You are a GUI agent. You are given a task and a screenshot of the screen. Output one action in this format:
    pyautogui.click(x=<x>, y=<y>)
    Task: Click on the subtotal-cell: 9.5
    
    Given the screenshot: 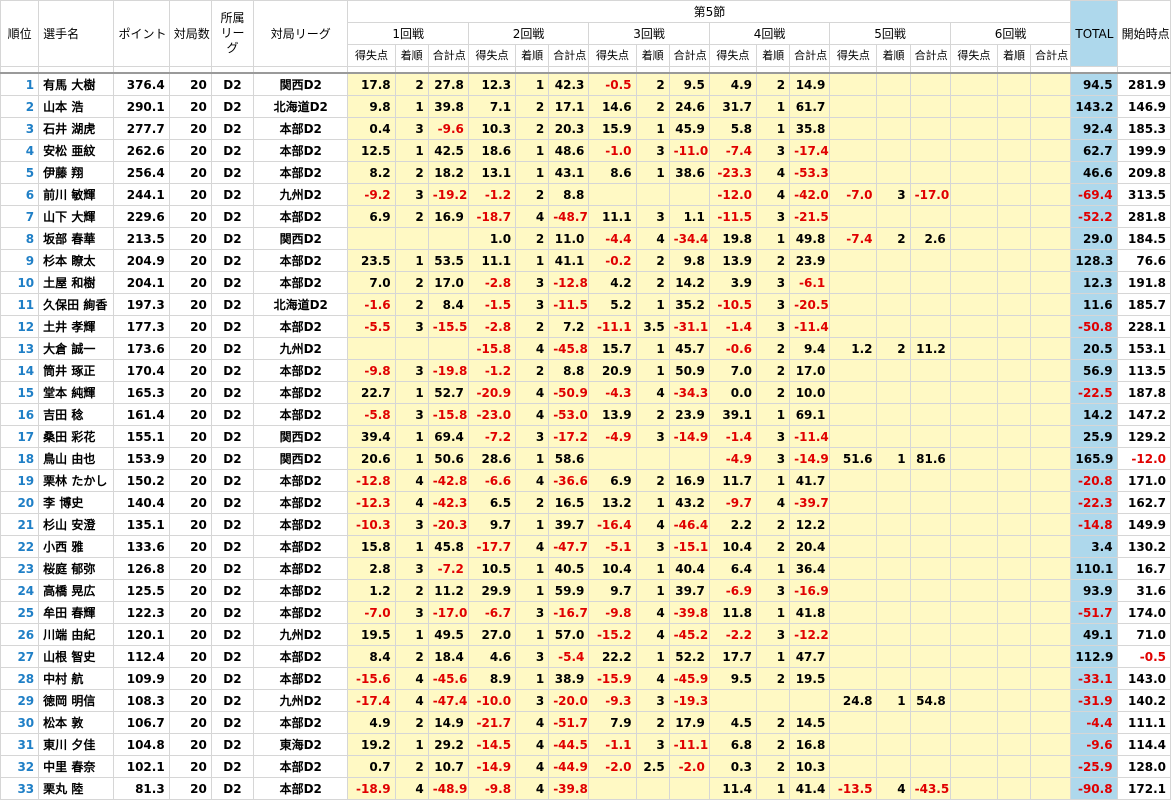 What is the action you would take?
    pyautogui.click(x=689, y=84)
    